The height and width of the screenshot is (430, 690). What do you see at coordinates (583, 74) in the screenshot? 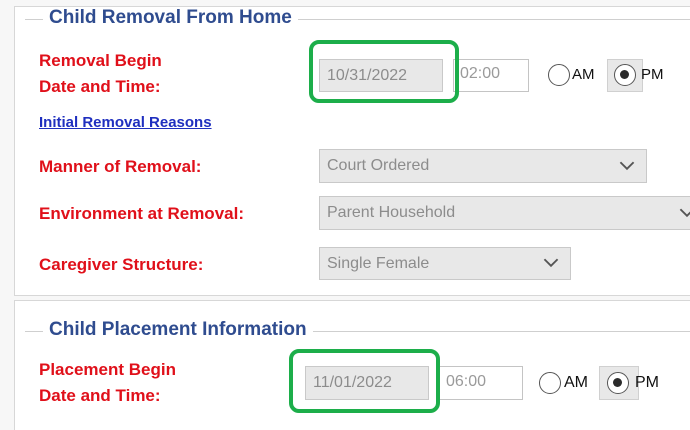
I see `removal-am-label: AM` at bounding box center [583, 74].